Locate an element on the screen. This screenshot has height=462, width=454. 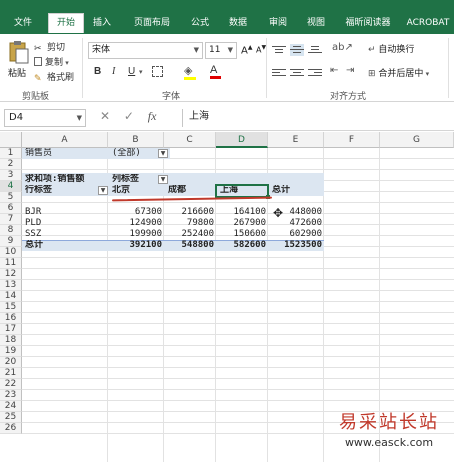
formula-input: 上海 is located at coordinates (318, 118).